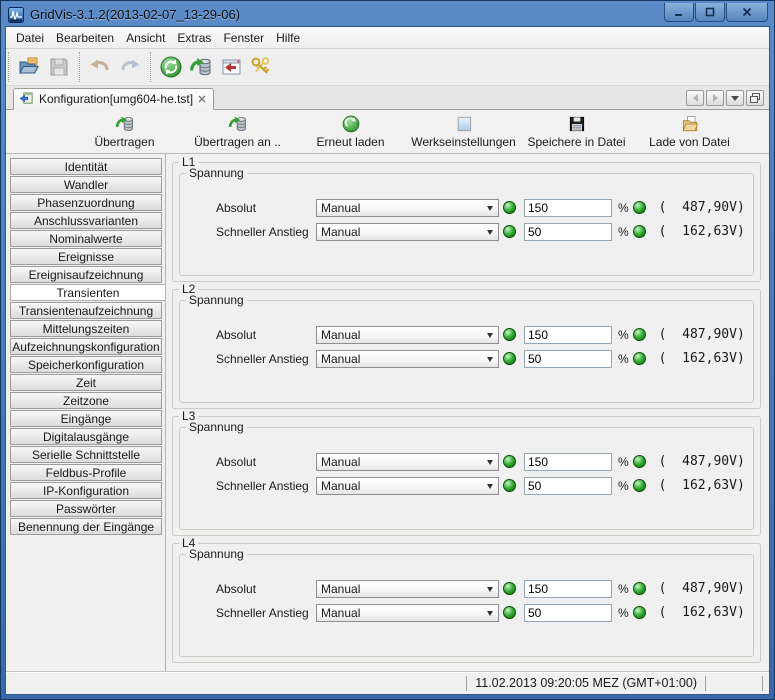 The height and width of the screenshot is (700, 775). I want to click on voltage-group: Spannung Absolut Manual % ( 487,90V), so click(466, 348).